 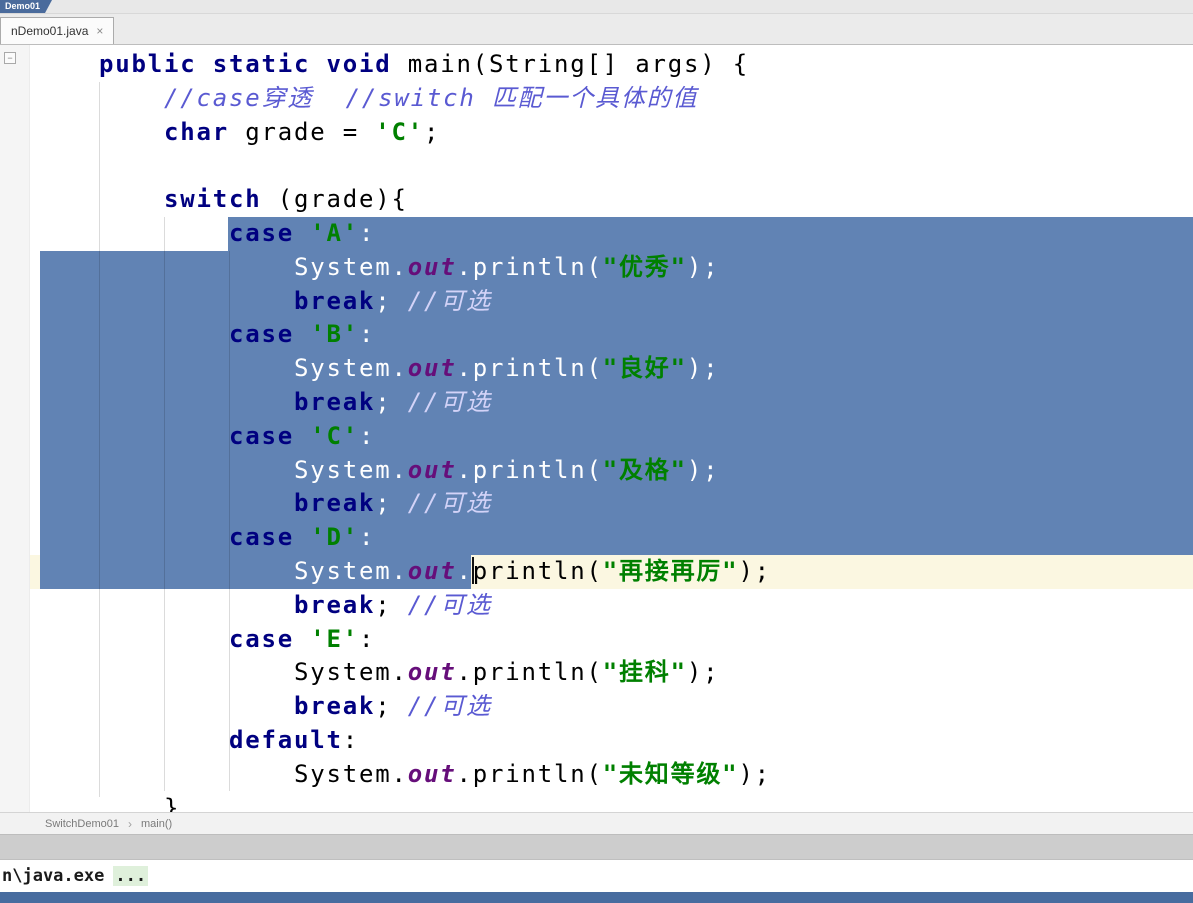 I want to click on nav-breadcrumb-bar: Demo01, so click(x=596, y=7).